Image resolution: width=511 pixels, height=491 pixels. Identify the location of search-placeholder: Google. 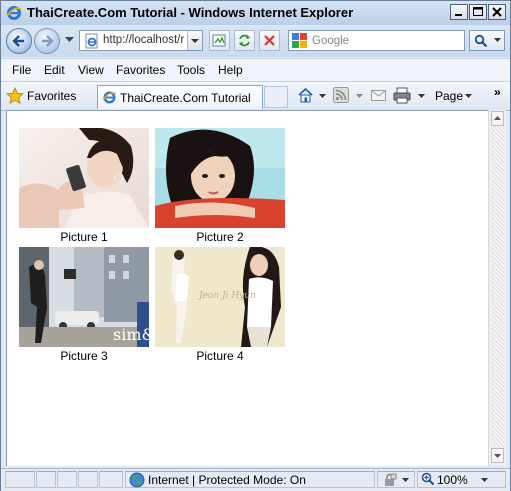
(331, 41).